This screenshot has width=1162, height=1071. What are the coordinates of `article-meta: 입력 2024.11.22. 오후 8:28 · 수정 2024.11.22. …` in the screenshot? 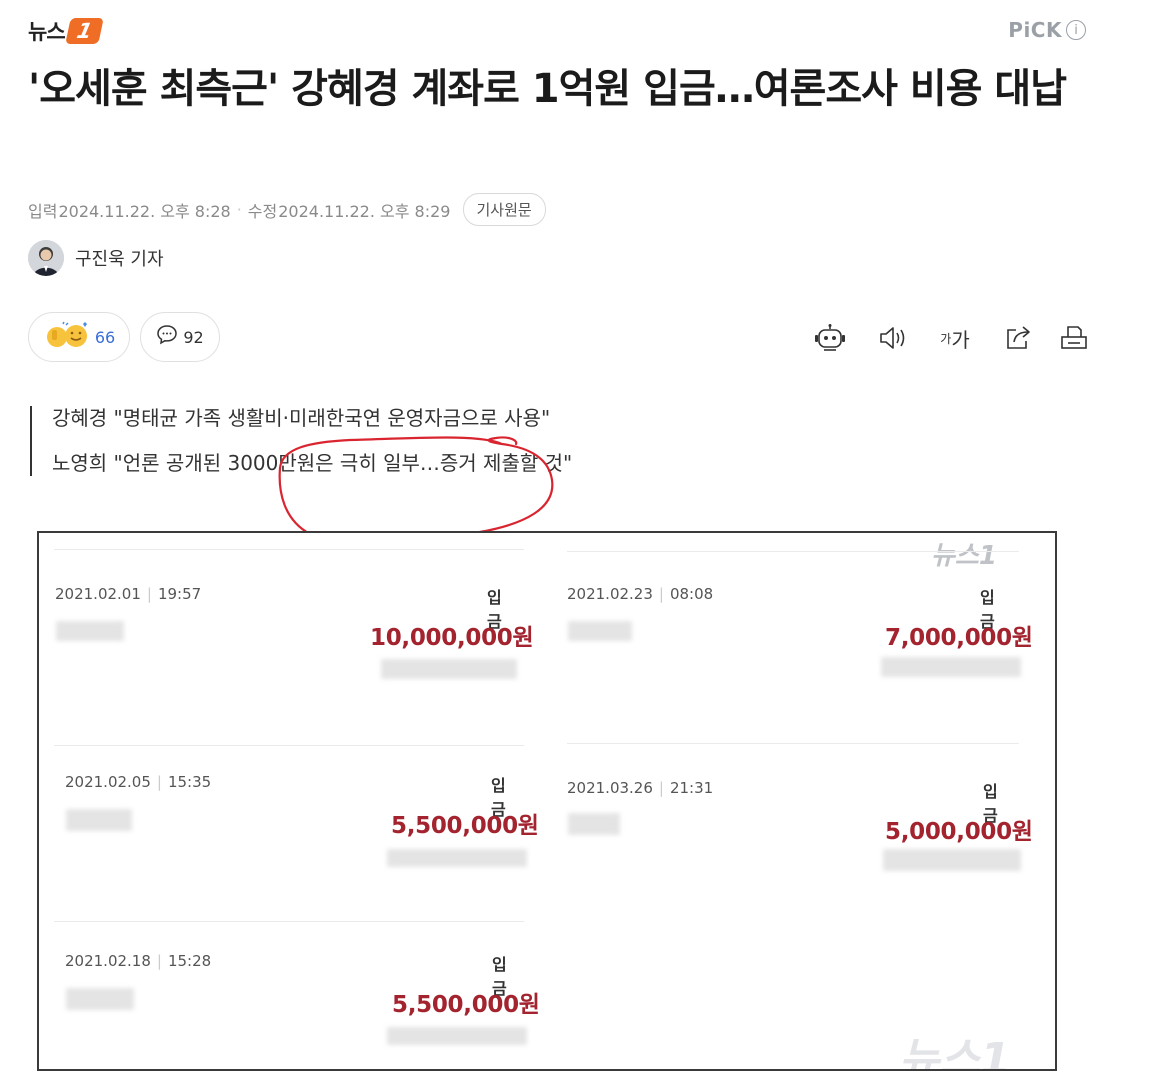 It's located at (287, 209).